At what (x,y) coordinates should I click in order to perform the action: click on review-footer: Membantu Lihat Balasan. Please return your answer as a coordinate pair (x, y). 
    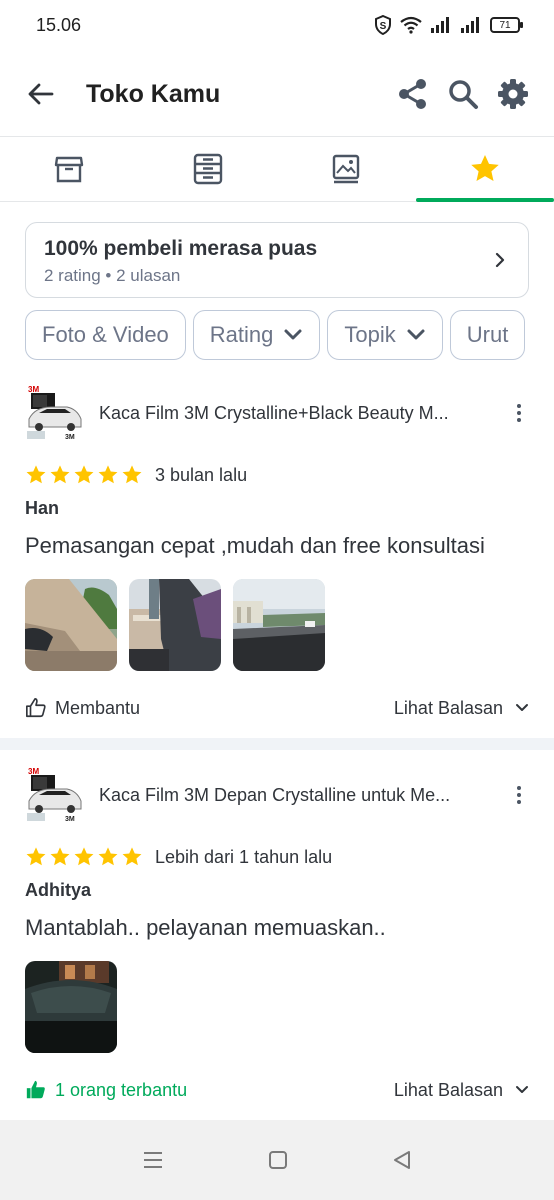
    Looking at the image, I should click on (277, 708).